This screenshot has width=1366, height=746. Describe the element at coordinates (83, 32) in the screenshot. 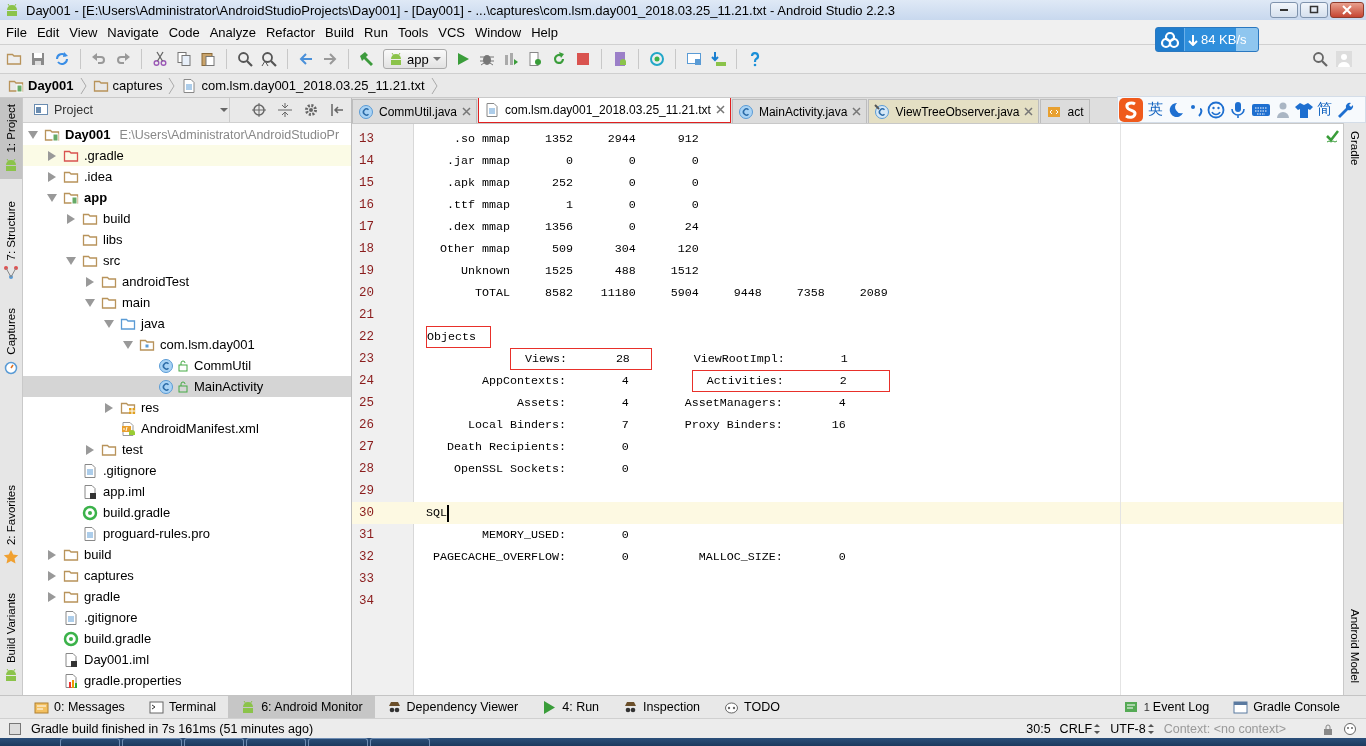

I see `menu-item: View` at that location.